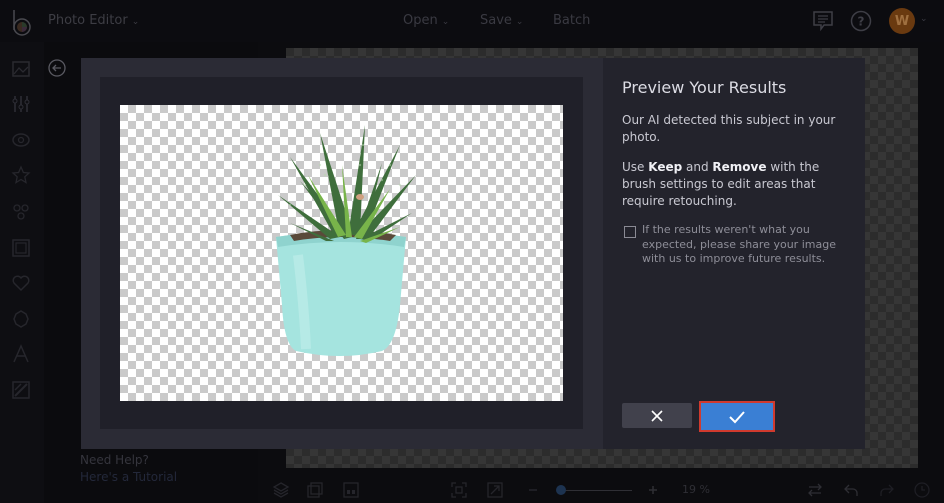 Image resolution: width=944 pixels, height=503 pixels. I want to click on heart-icon, so click(21, 283).